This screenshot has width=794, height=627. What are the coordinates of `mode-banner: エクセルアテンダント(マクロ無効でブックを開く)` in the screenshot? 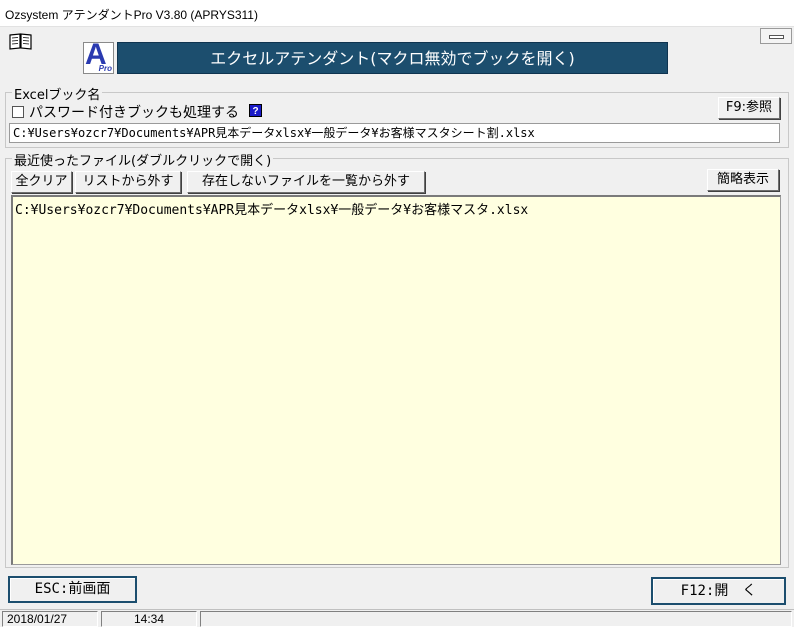 It's located at (392, 58).